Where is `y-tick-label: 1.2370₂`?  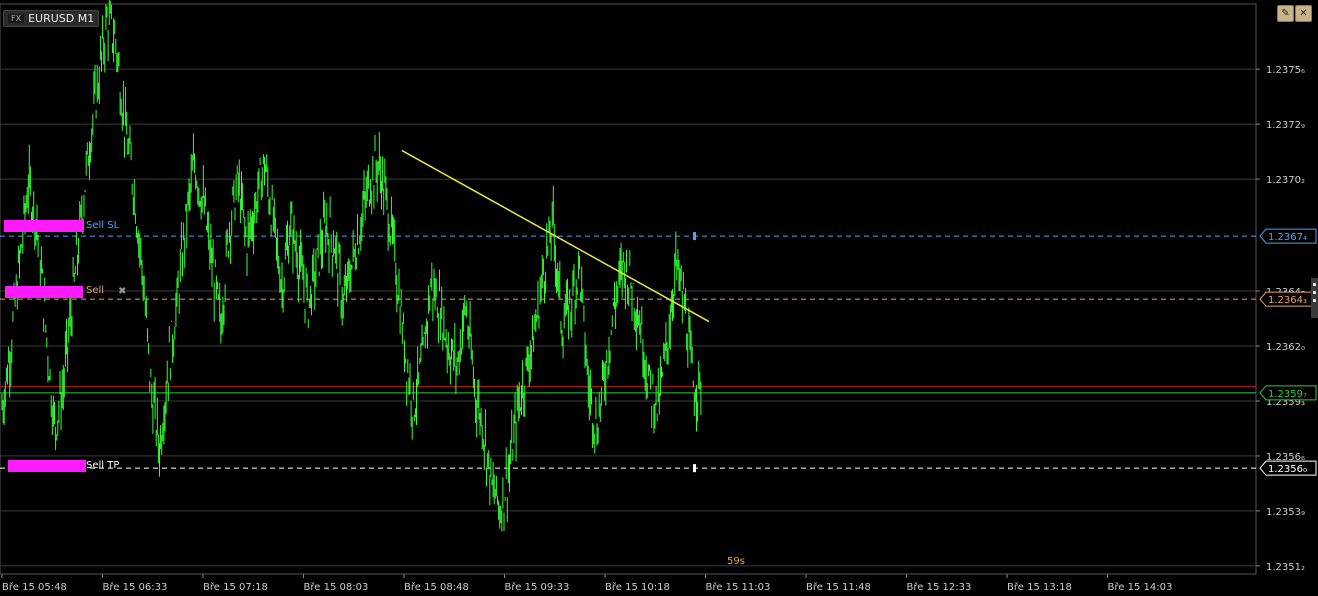 y-tick-label: 1.2370₂ is located at coordinates (1285, 180).